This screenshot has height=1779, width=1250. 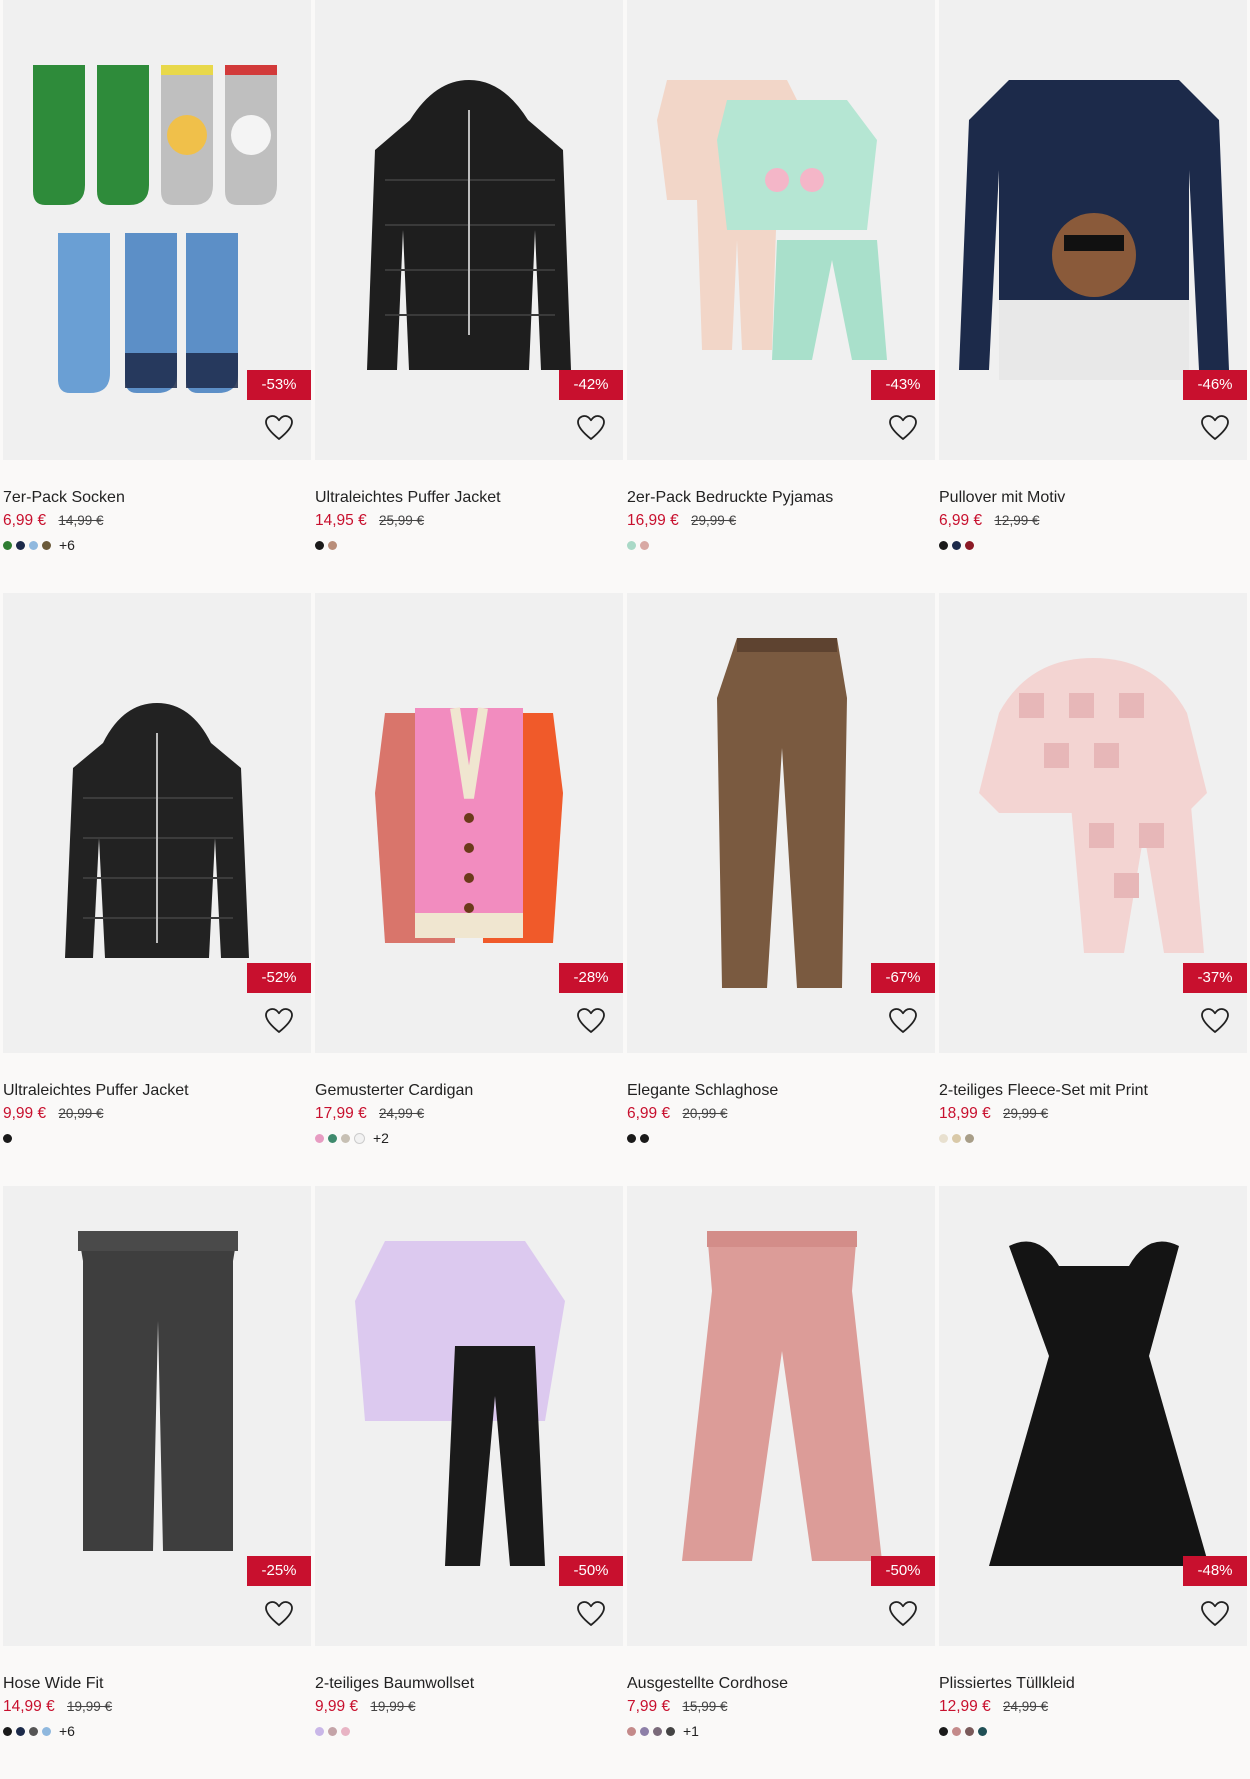 What do you see at coordinates (781, 823) in the screenshot?
I see `product-image: -67%` at bounding box center [781, 823].